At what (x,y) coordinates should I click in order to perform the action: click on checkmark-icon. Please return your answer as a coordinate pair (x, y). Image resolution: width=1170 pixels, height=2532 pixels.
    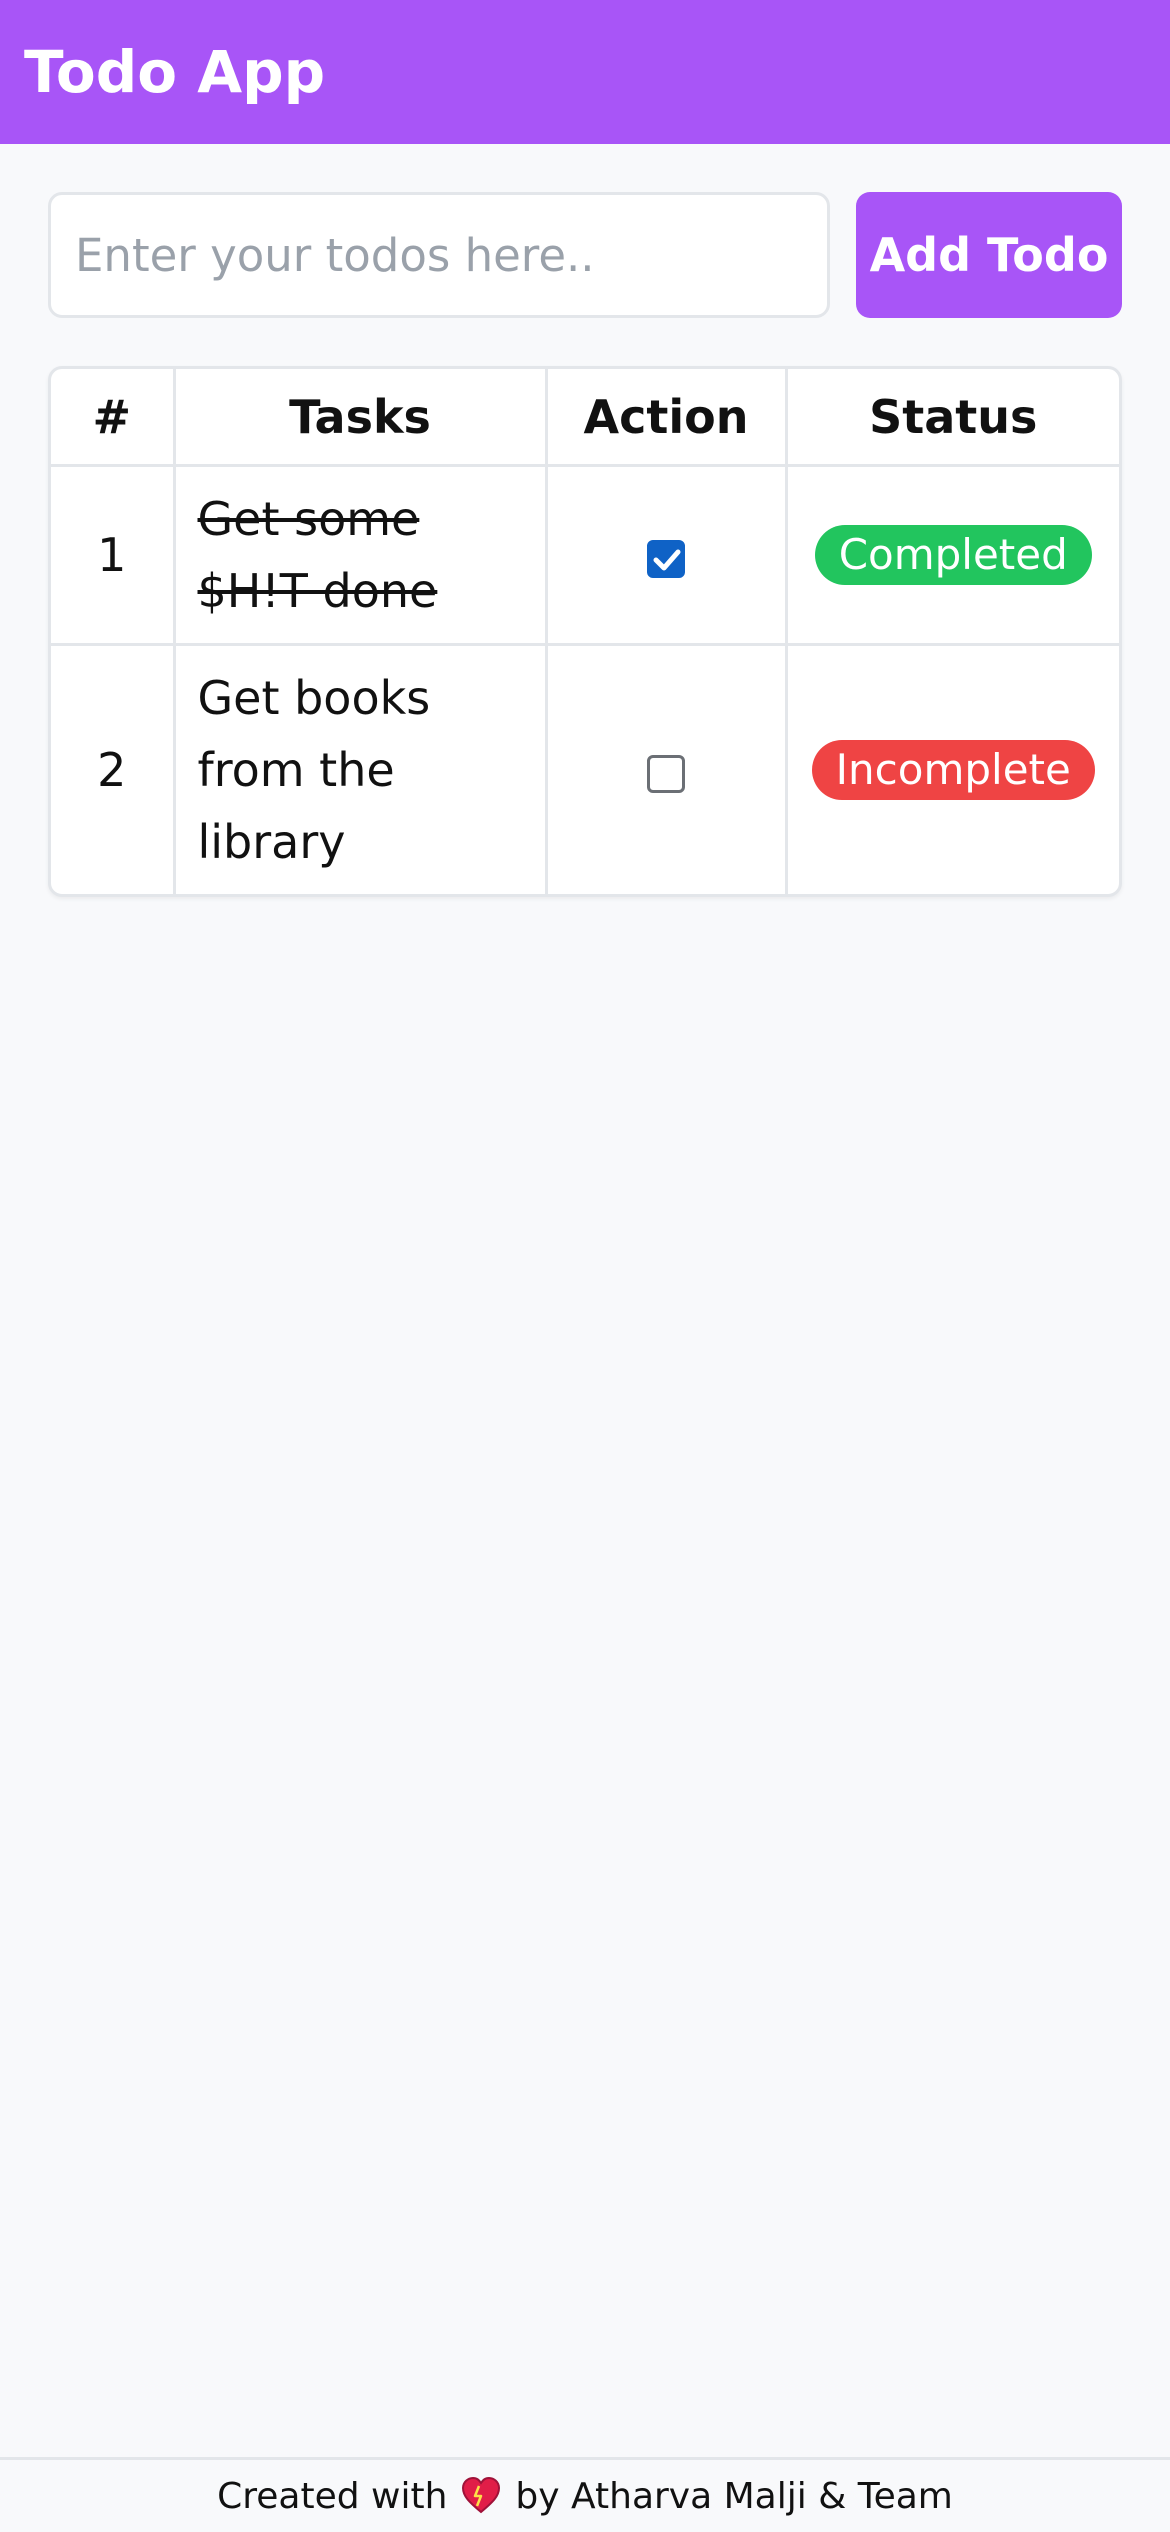
    Looking at the image, I should click on (667, 559).